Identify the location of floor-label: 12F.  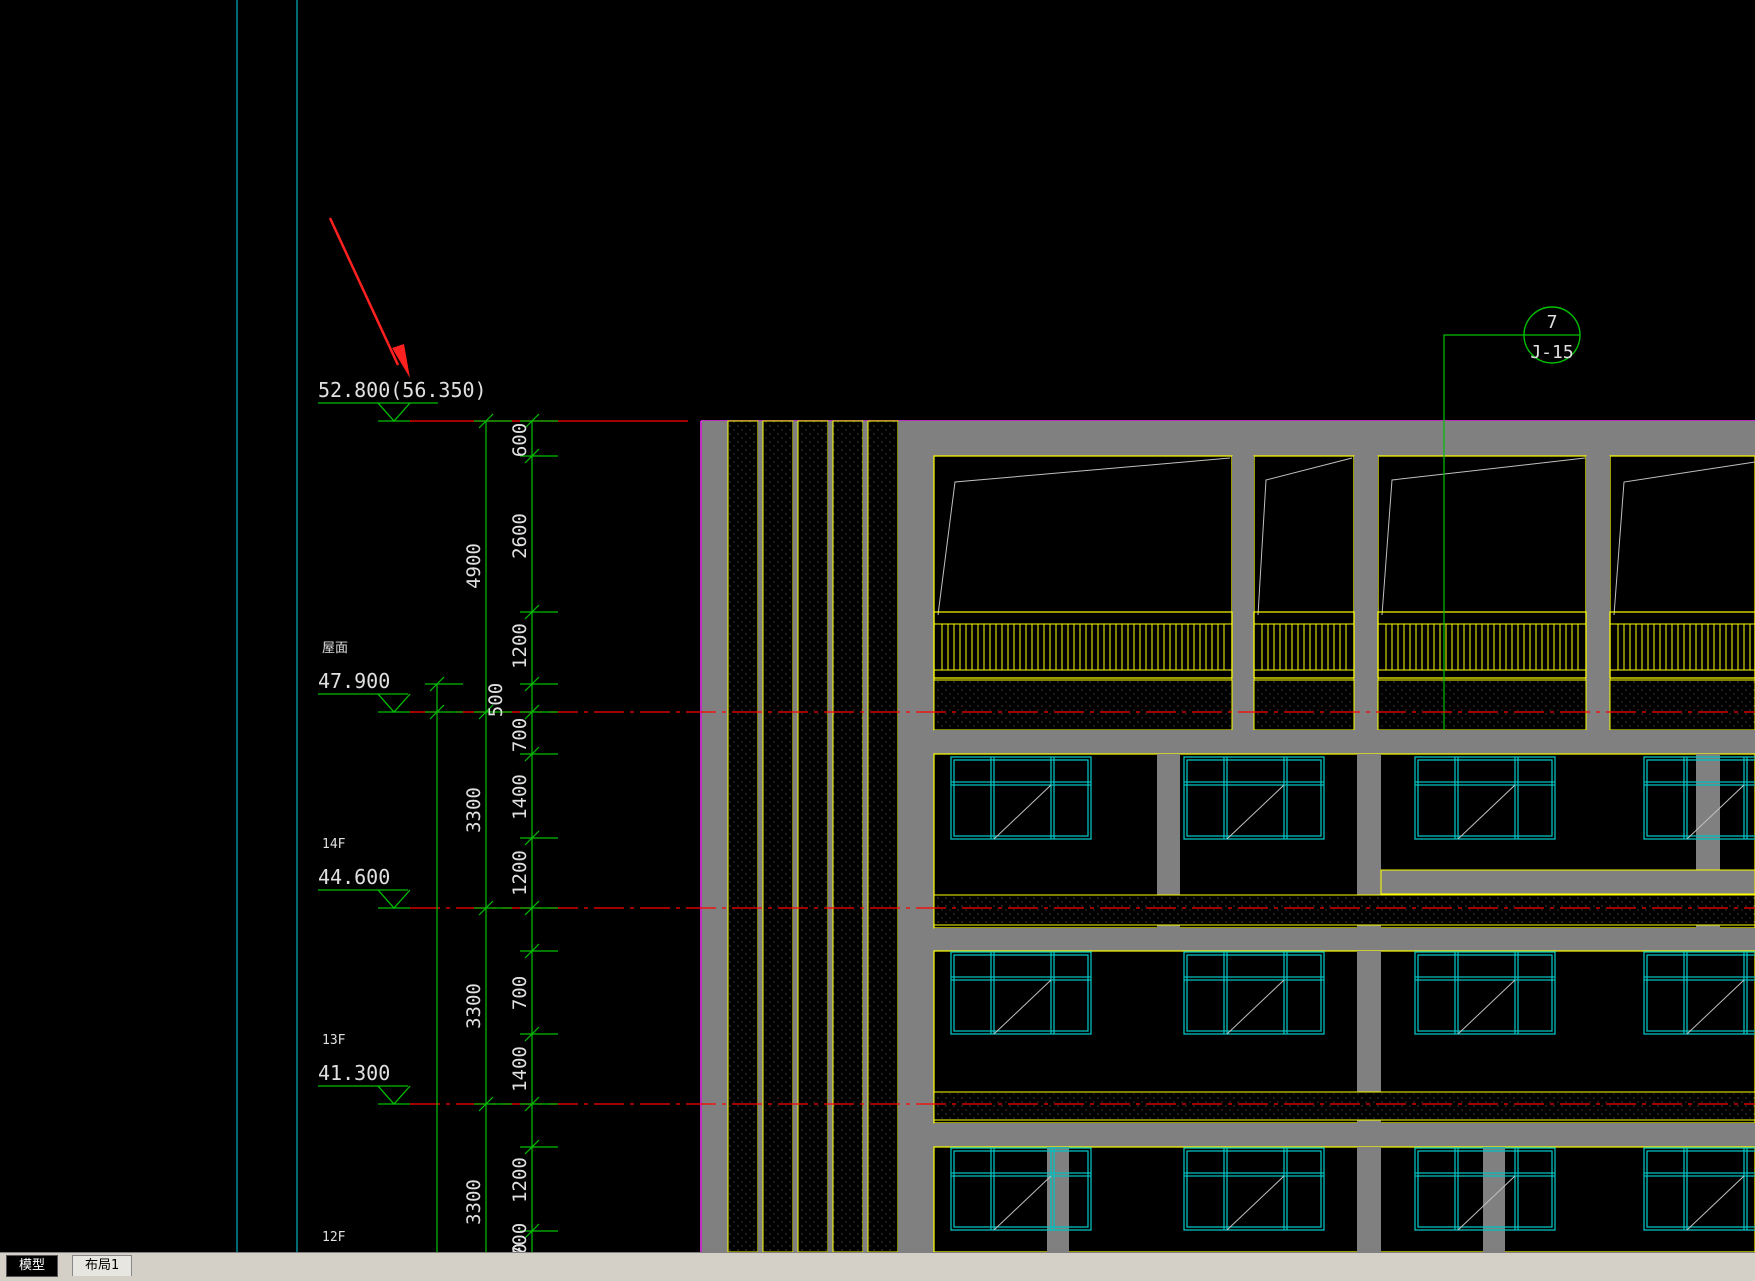
(334, 1237).